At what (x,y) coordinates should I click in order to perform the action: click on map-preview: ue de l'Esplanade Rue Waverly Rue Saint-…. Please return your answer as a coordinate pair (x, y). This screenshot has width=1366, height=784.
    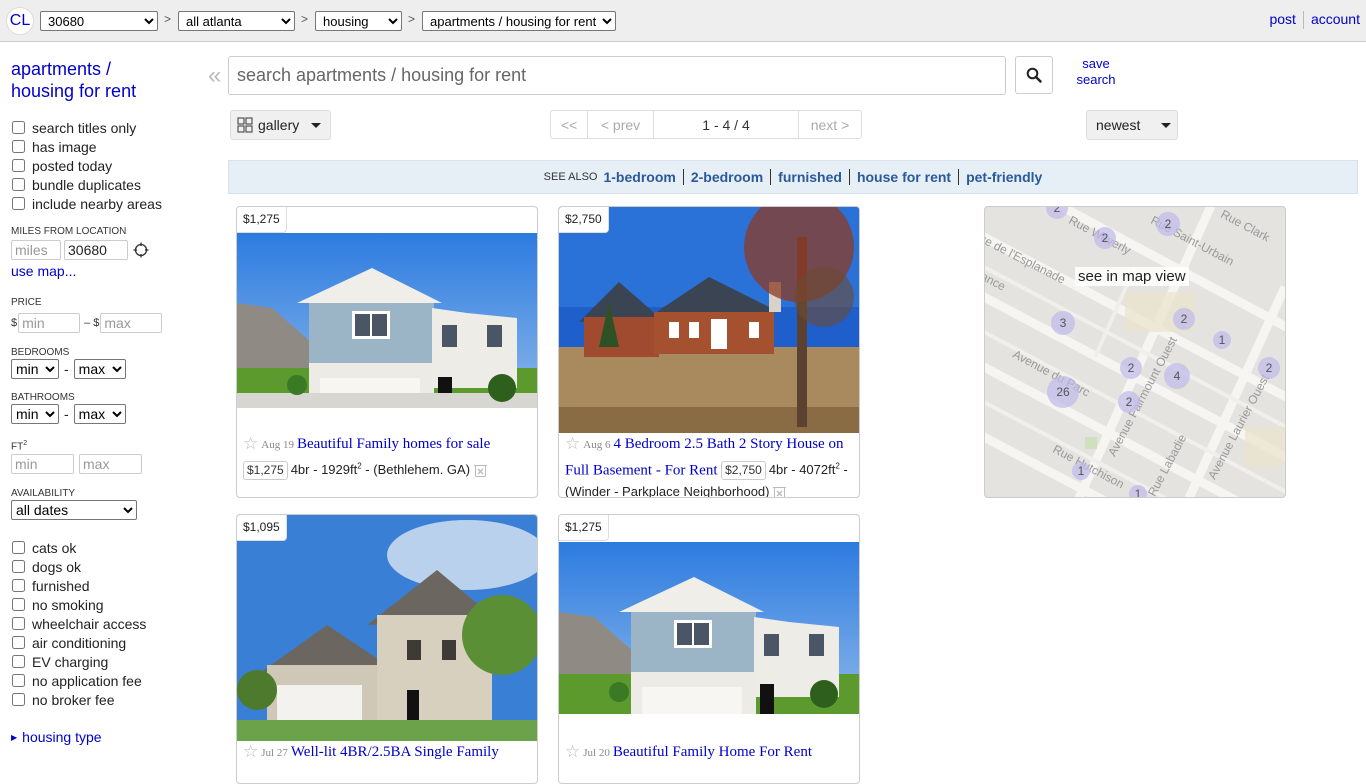
    Looking at the image, I should click on (1135, 352).